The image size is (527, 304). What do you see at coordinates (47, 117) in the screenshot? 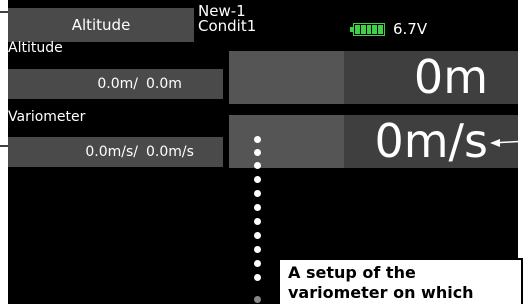
I see `variometer-label: Variometer` at bounding box center [47, 117].